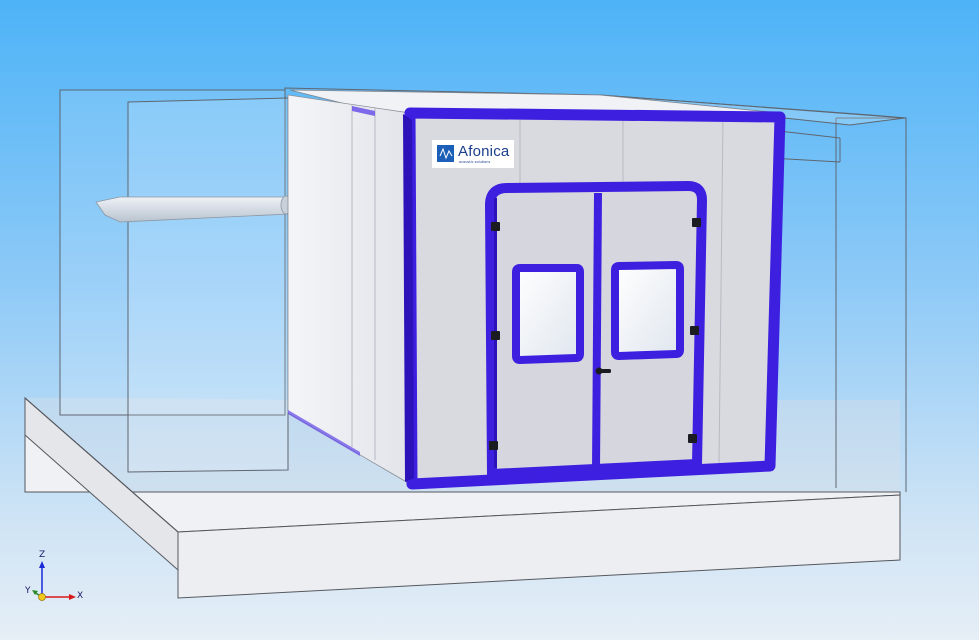  I want to click on axis-z-label: Z, so click(42, 555).